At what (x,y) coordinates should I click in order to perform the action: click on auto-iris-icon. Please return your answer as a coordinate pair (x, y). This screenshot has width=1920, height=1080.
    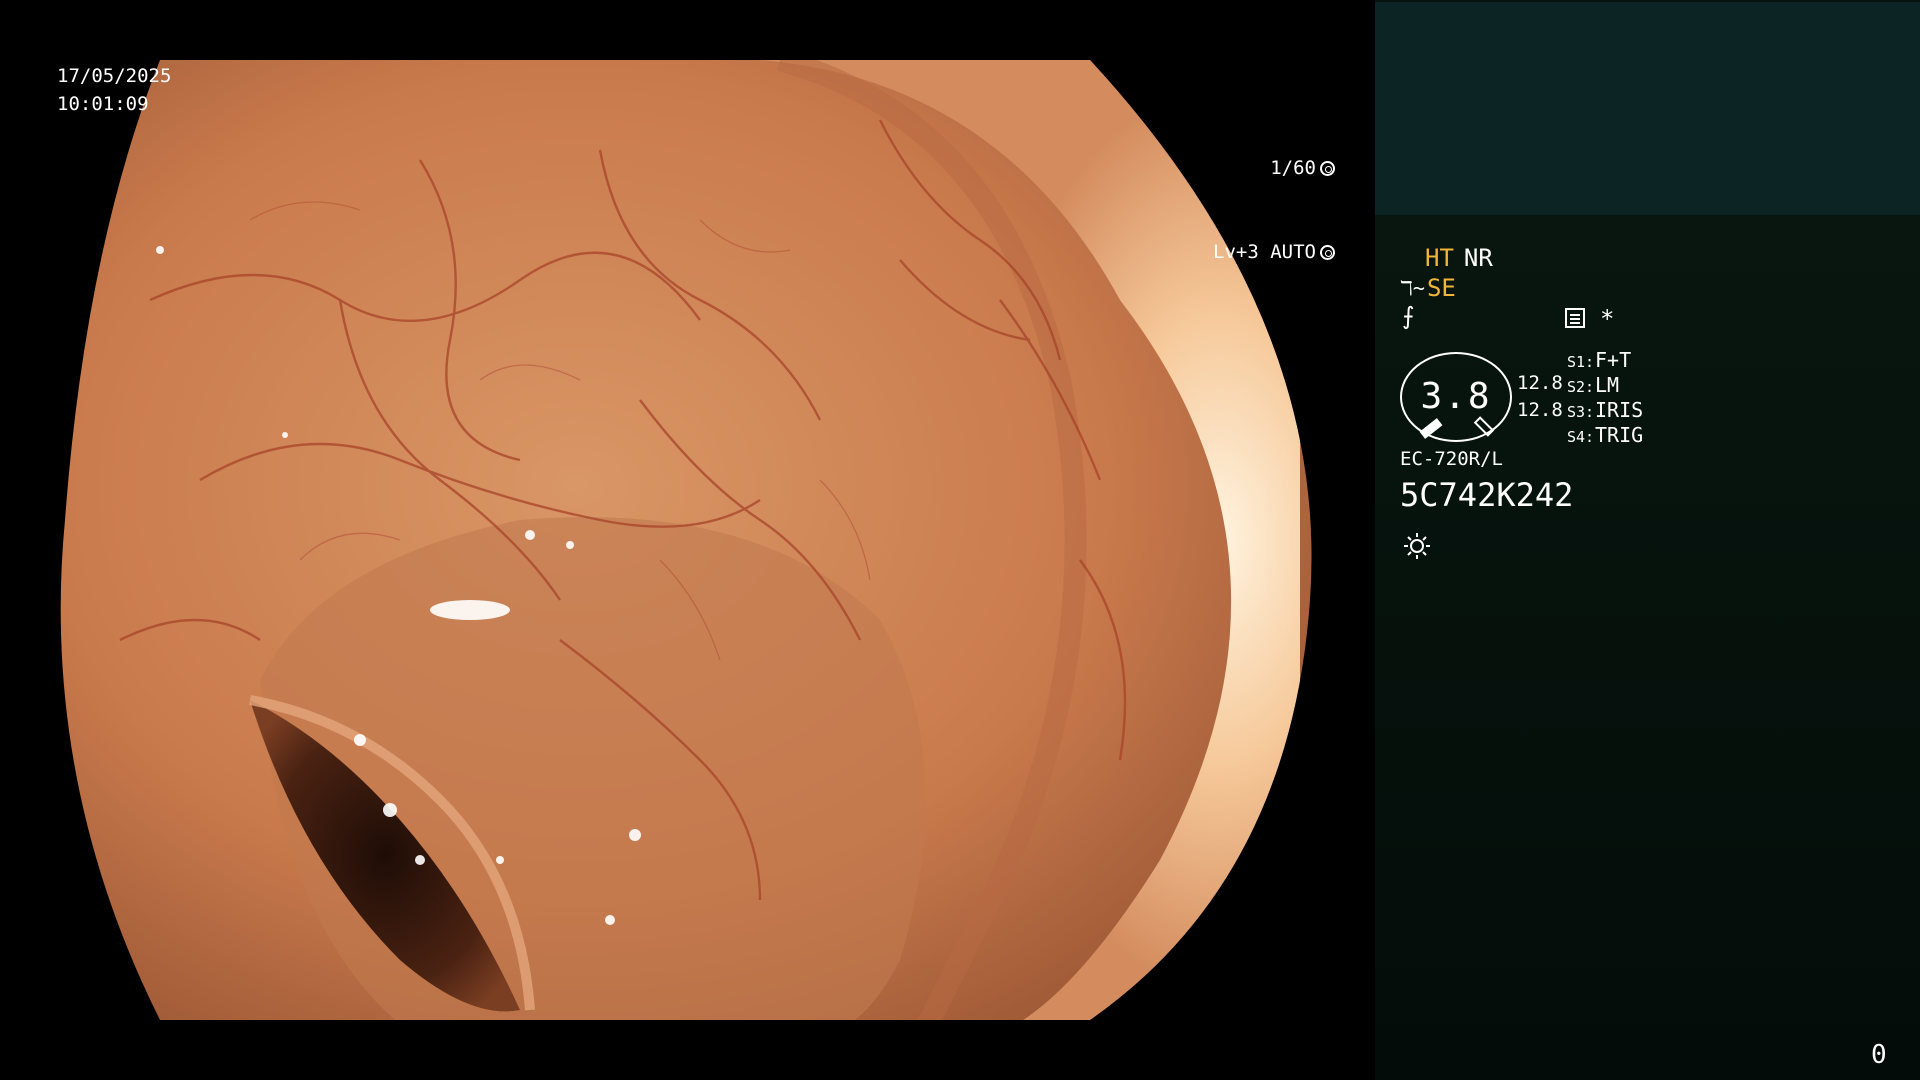
    Looking at the image, I should click on (1327, 252).